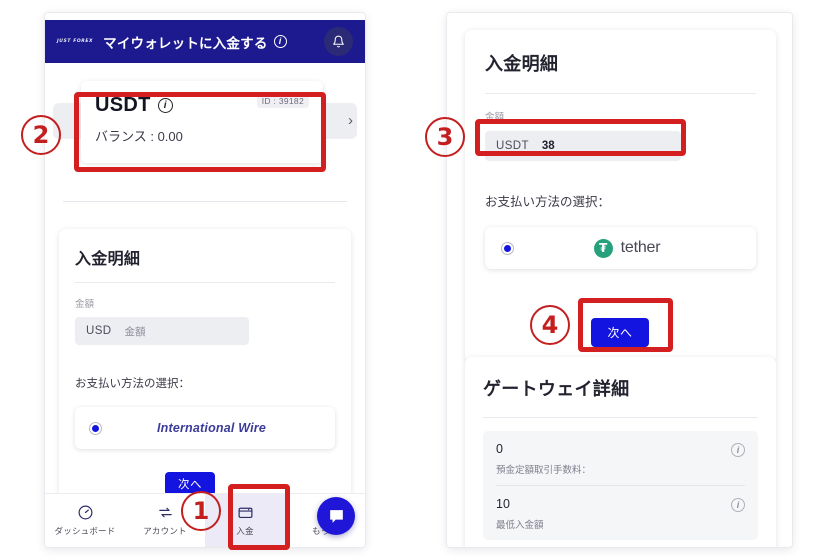 Image resolution: width=840 pixels, height=560 pixels. I want to click on nav-label-deposit: 入金, so click(245, 531).